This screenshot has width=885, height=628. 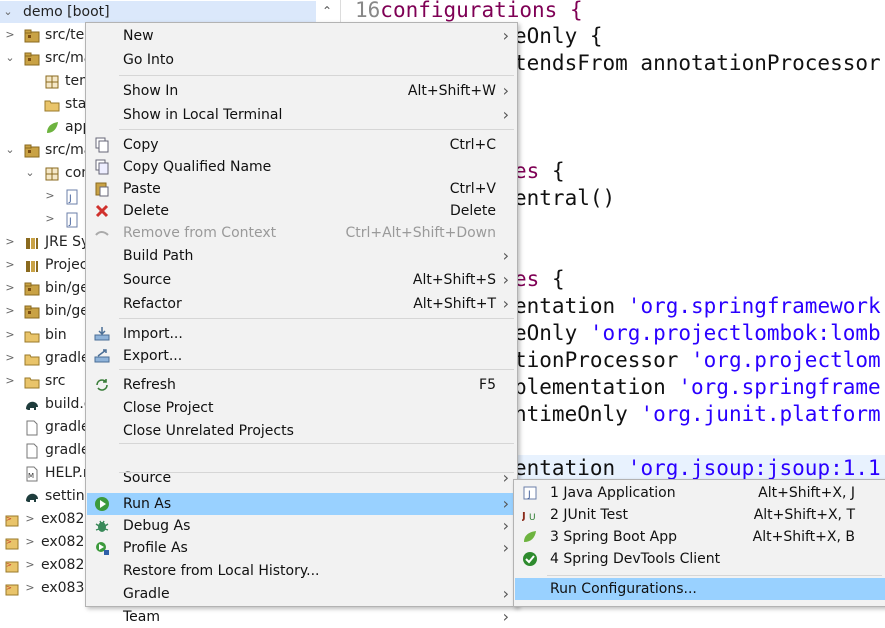 What do you see at coordinates (697, 360) in the screenshot?
I see `code-line: tionProcessor 'org.projectlom` at bounding box center [697, 360].